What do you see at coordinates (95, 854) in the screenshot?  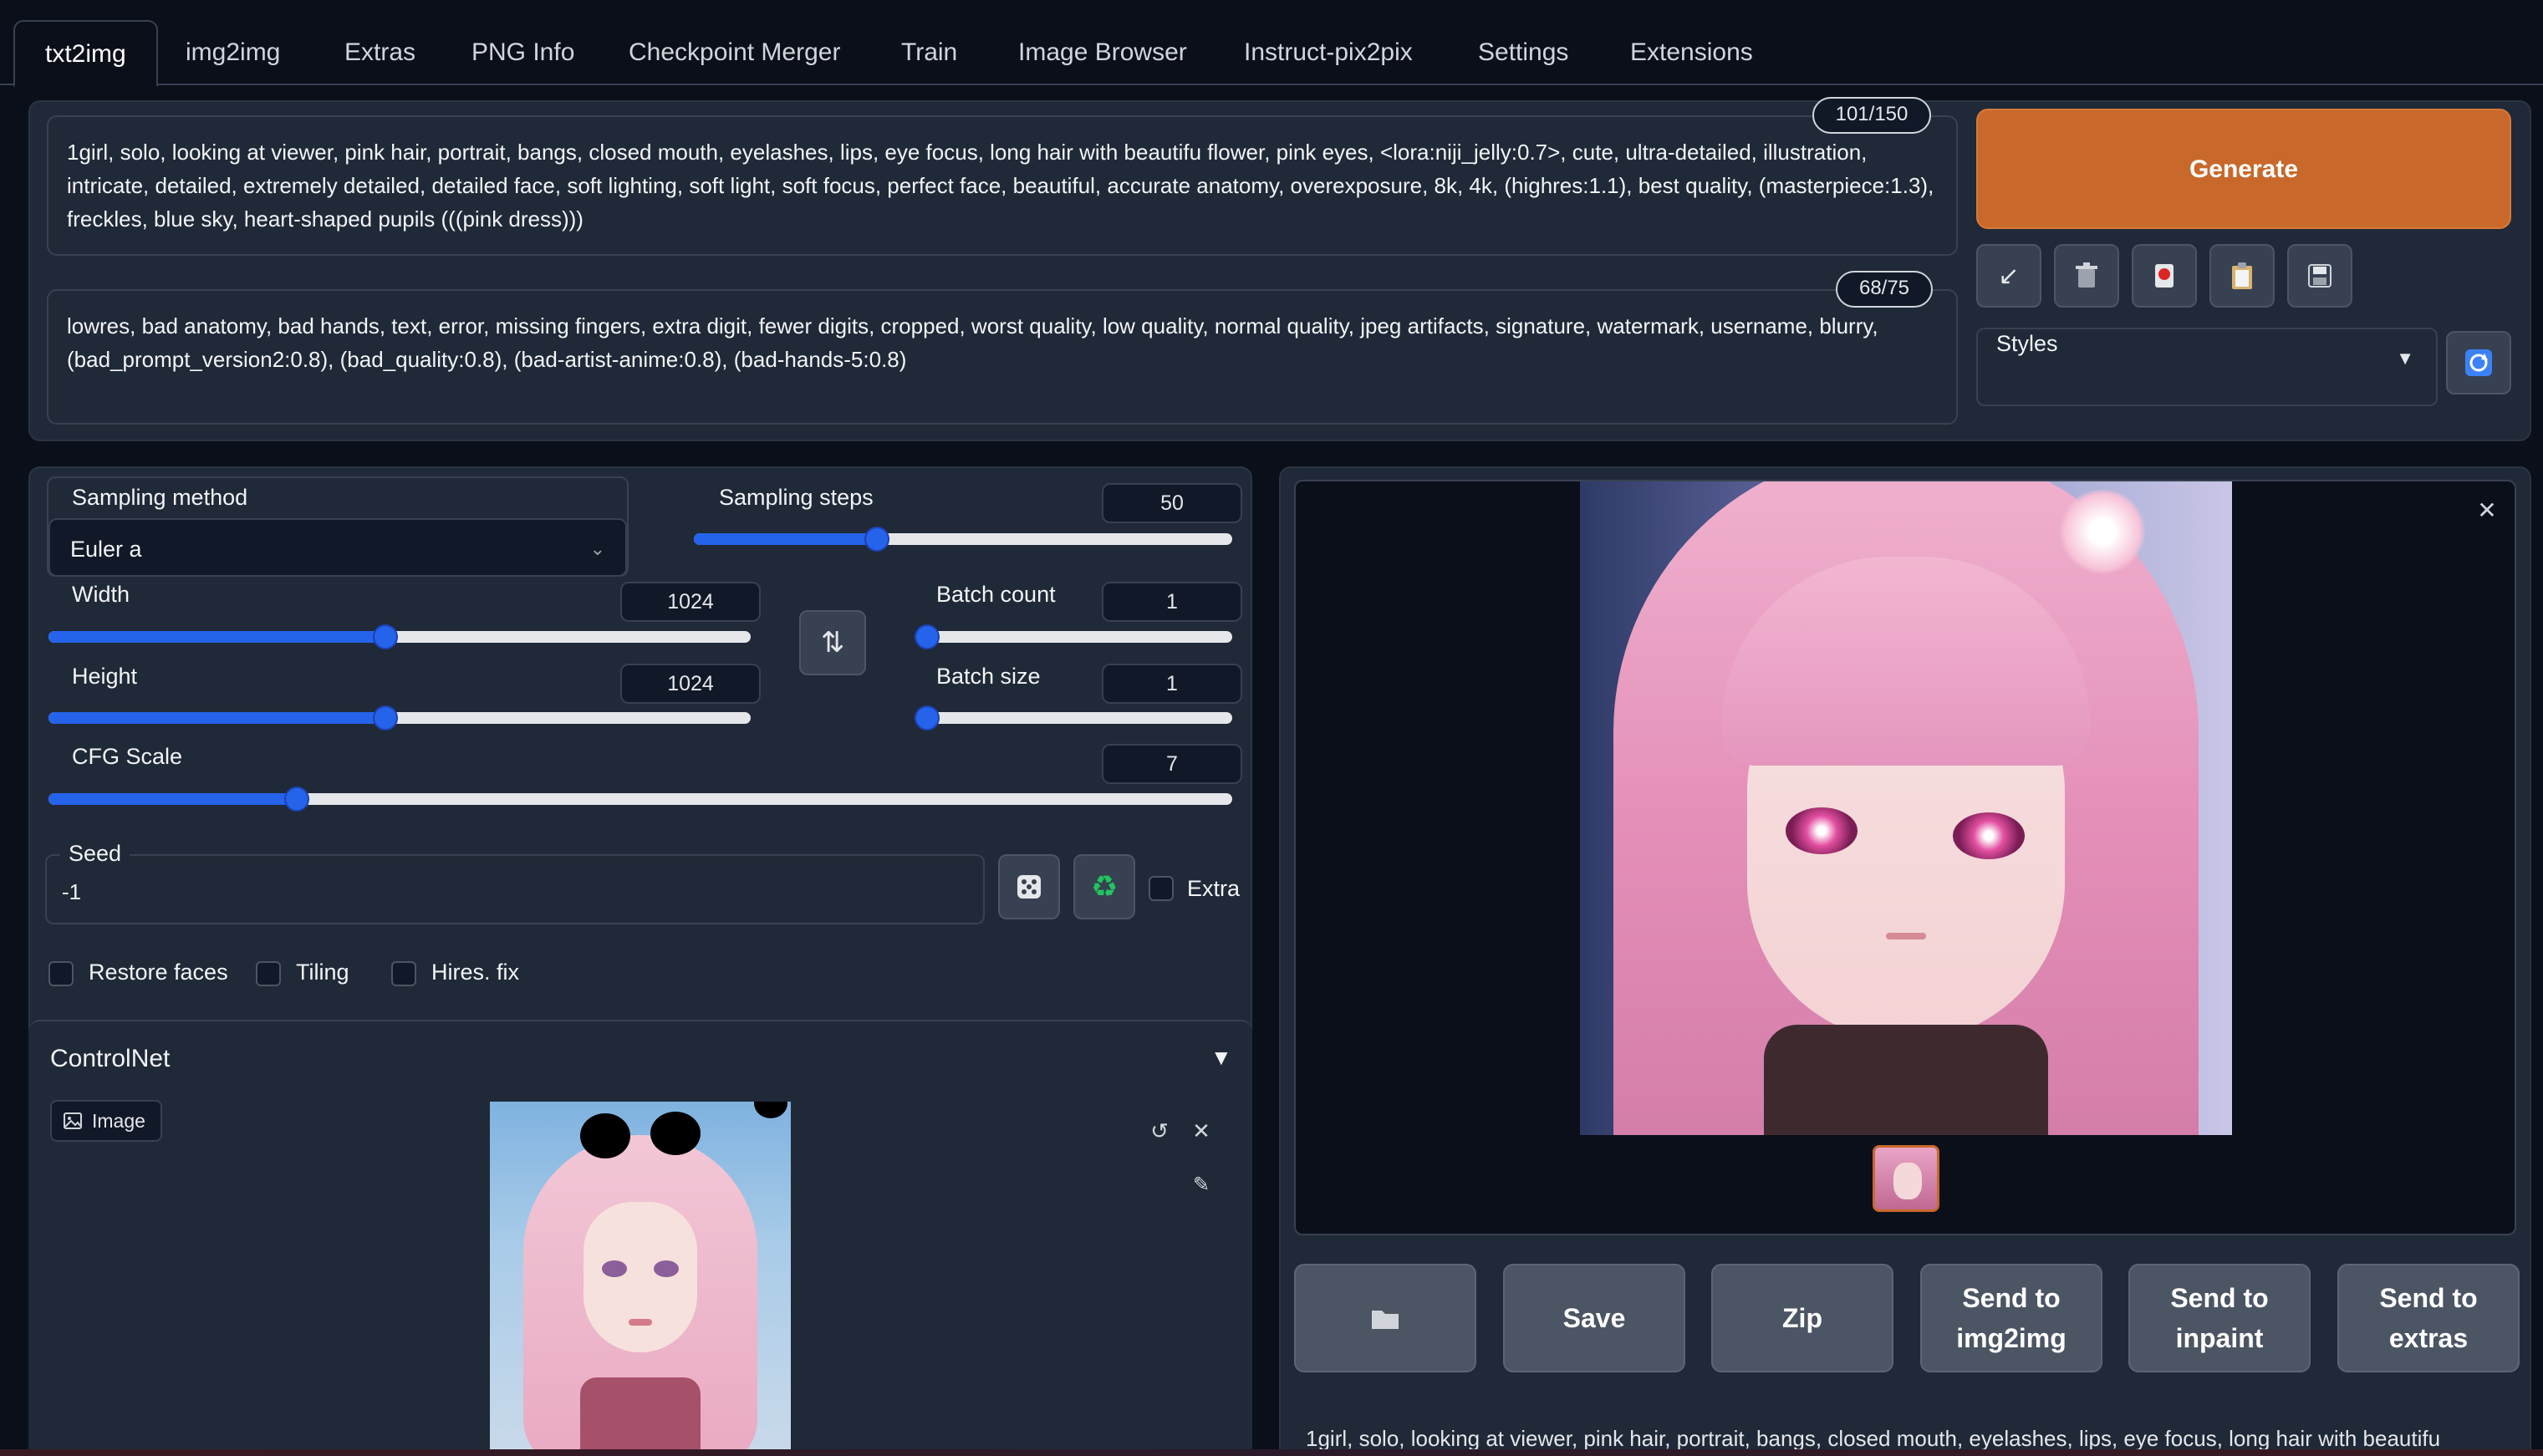 I see `seed-label: Seed` at bounding box center [95, 854].